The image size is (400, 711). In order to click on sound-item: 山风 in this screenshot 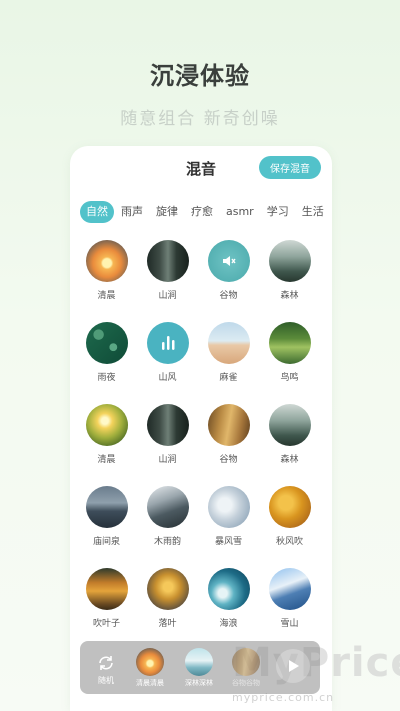, I will do `click(167, 353)`.